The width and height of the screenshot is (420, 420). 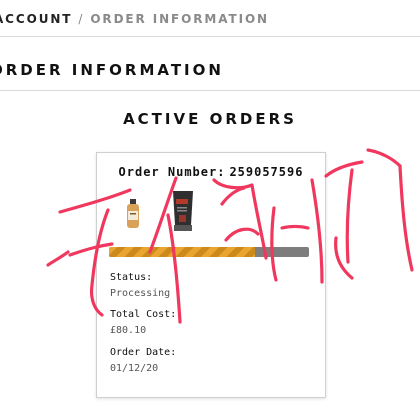 What do you see at coordinates (143, 352) in the screenshot?
I see `order-date-label: Order Date:` at bounding box center [143, 352].